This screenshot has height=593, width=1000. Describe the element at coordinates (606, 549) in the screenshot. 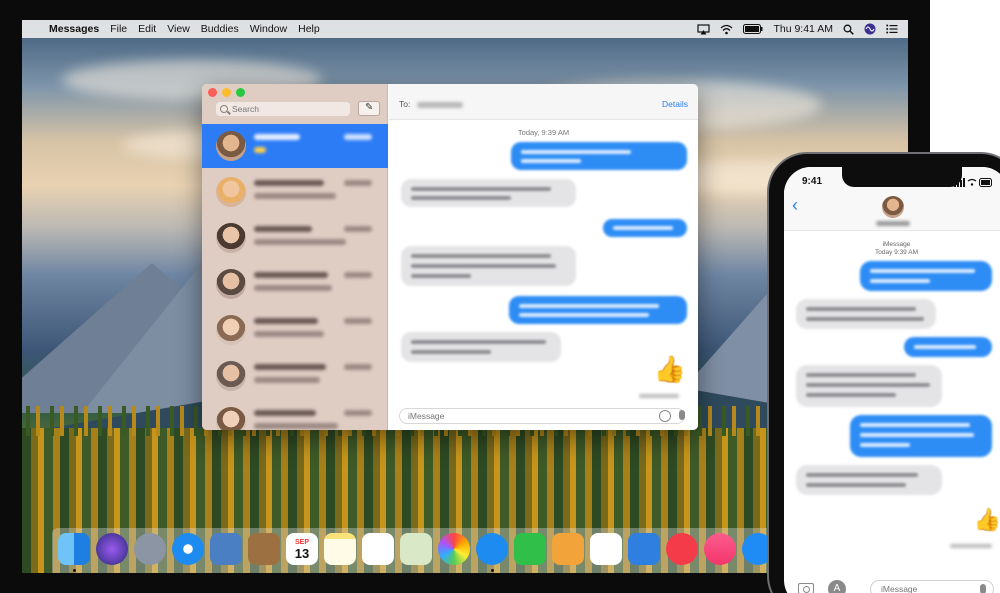

I see `numbers-icon` at that location.